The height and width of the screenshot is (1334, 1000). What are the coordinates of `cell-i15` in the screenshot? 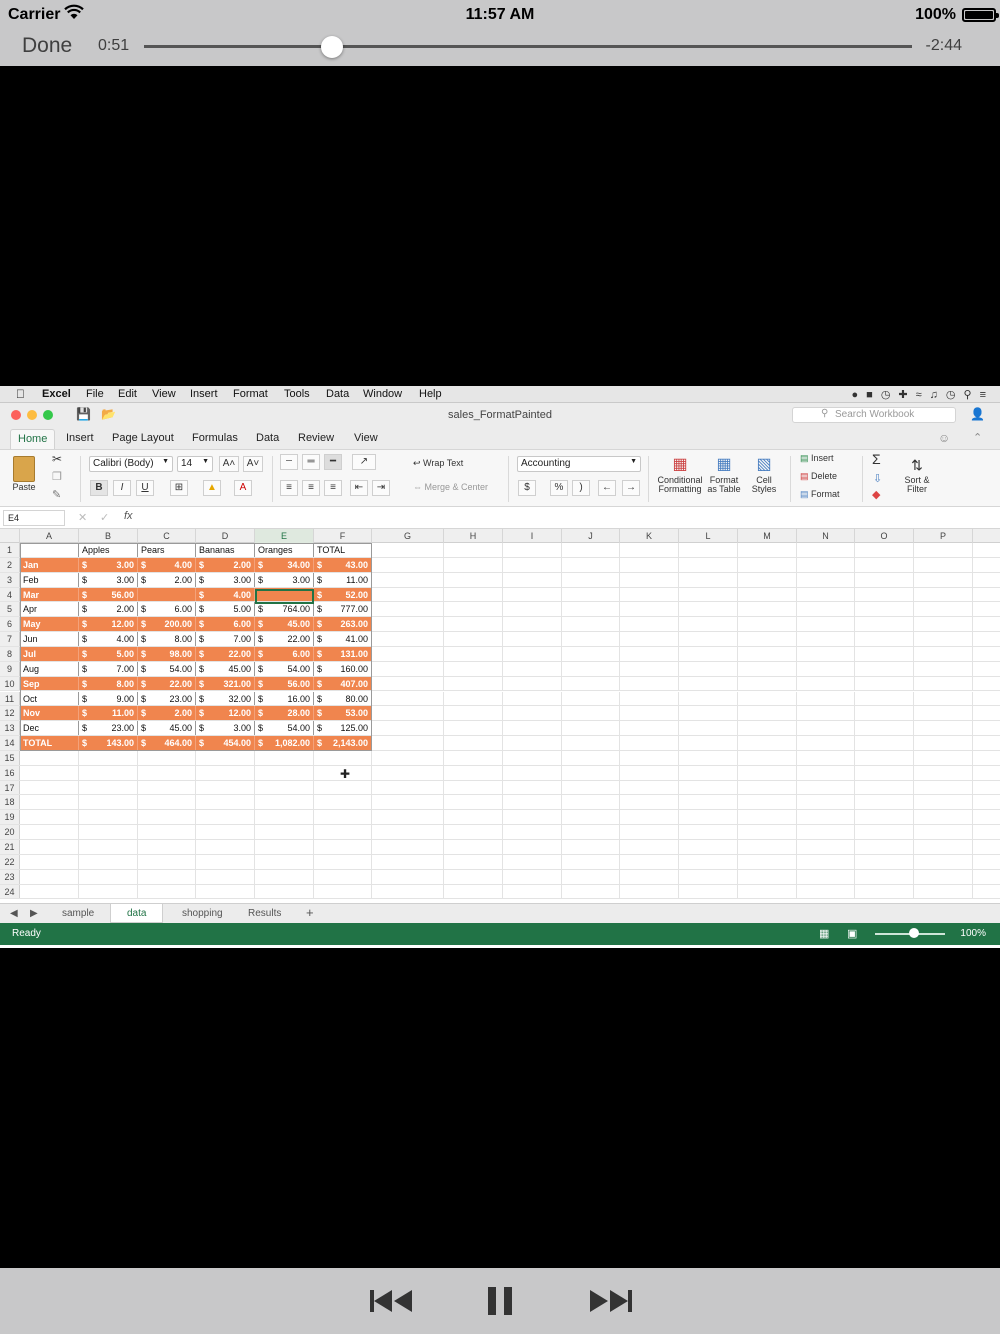 It's located at (532, 757).